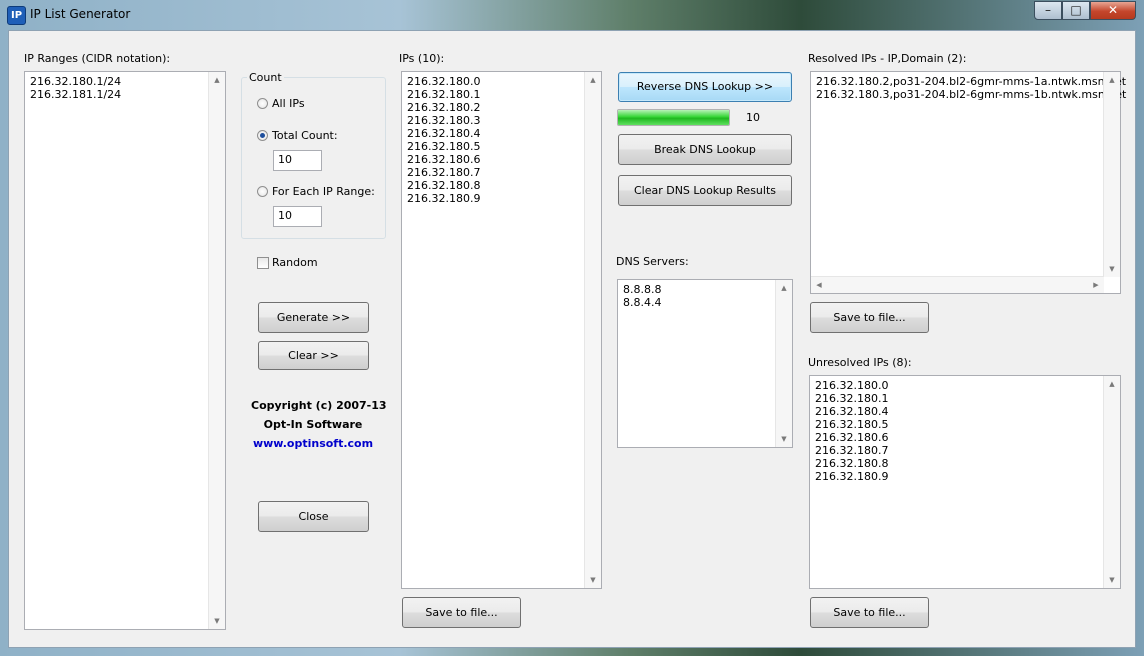  What do you see at coordinates (313, 516) in the screenshot?
I see `close-button: Close` at bounding box center [313, 516].